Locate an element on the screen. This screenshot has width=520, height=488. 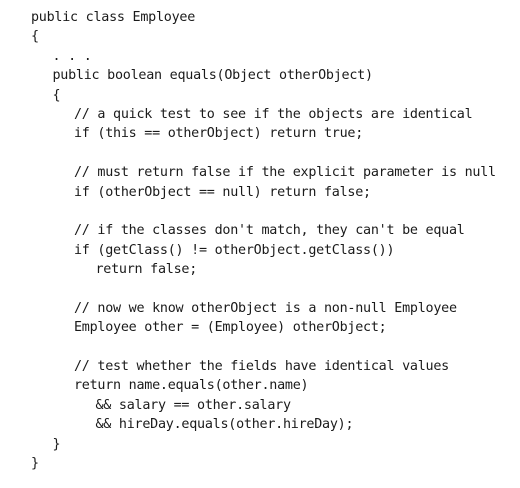
code-line: && hireDay.equals(other.hireDay); is located at coordinates (224, 425).